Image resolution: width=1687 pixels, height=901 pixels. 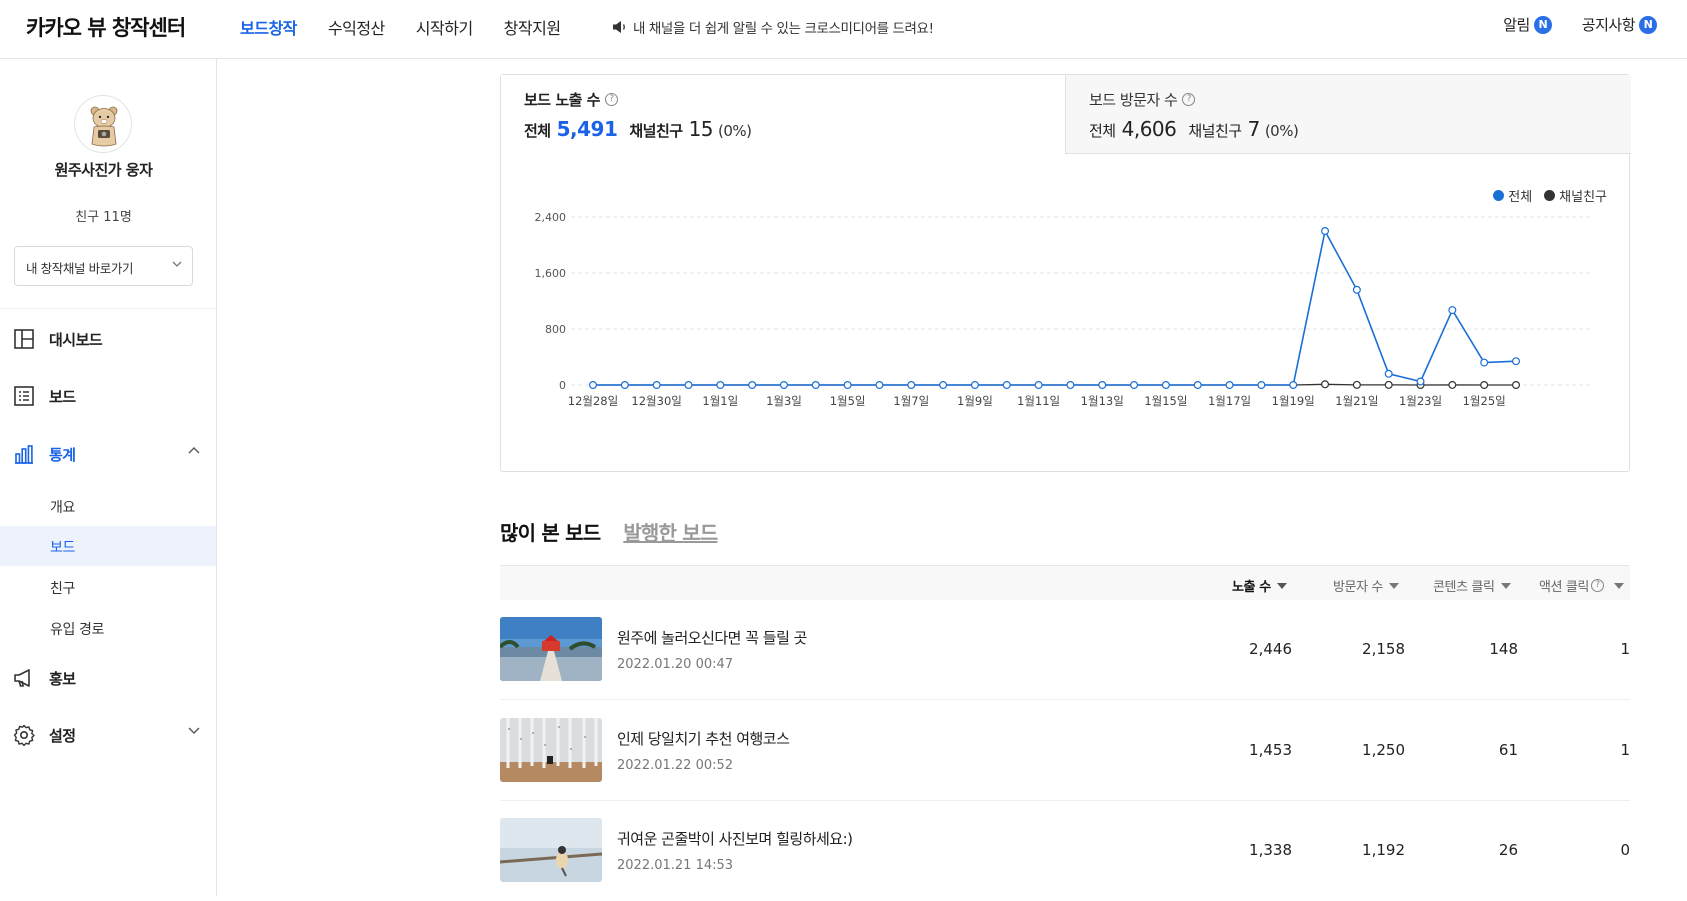 I want to click on x-tick-label: 1월11일, so click(x=1038, y=401).